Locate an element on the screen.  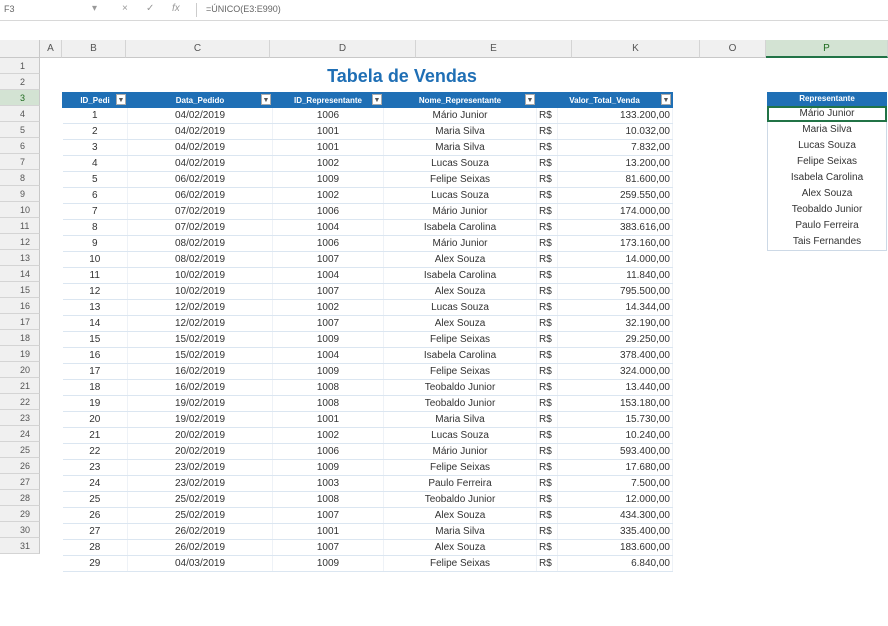
table-cell: Maria Silva is located at coordinates (460, 131).